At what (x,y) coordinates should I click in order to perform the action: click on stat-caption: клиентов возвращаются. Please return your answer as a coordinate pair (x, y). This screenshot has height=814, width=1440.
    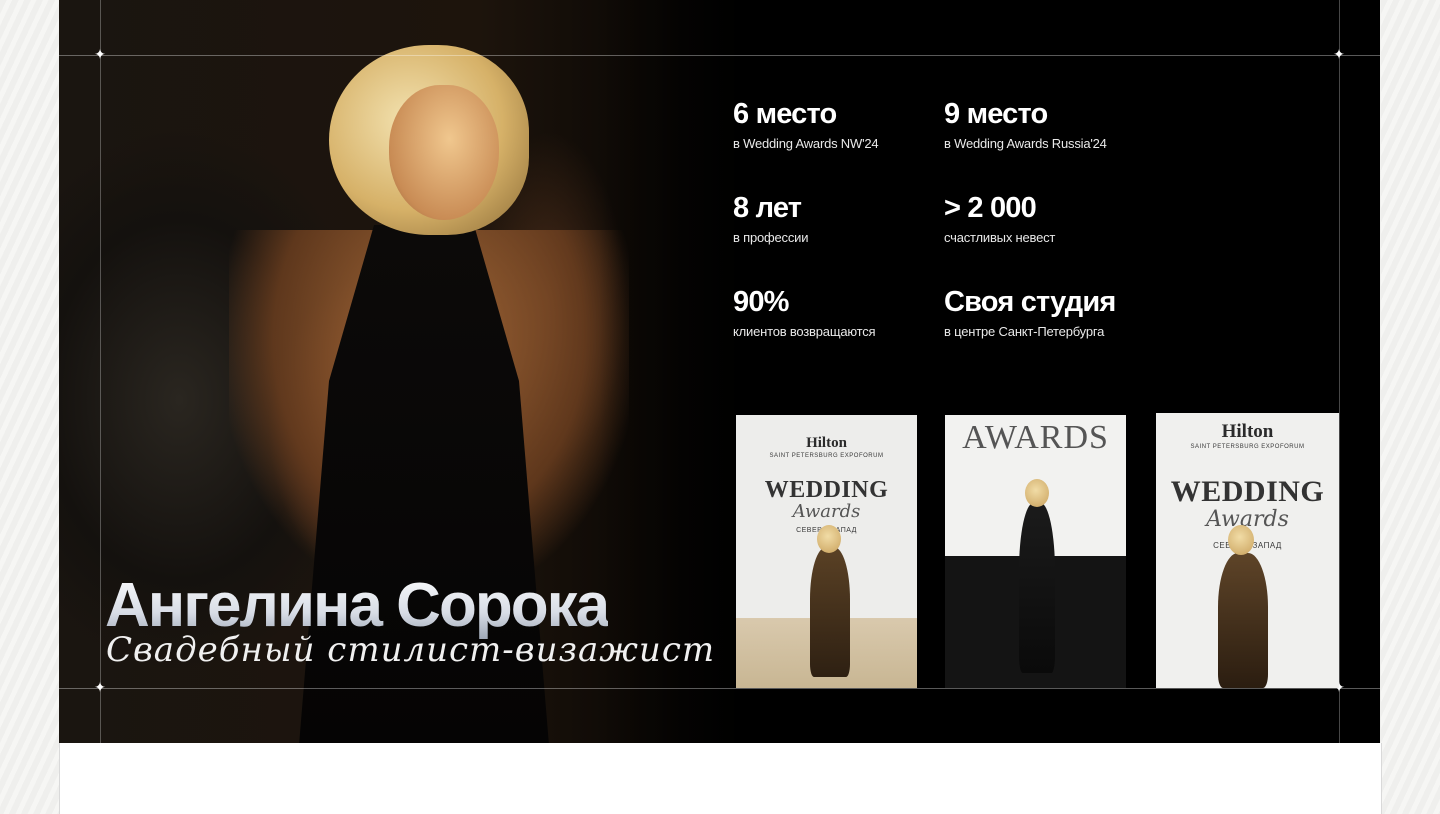
    Looking at the image, I should click on (804, 331).